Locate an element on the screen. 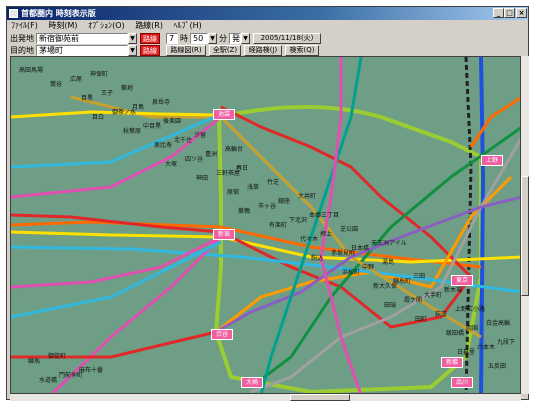  hub-station: 新橋 is located at coordinates (452, 362).